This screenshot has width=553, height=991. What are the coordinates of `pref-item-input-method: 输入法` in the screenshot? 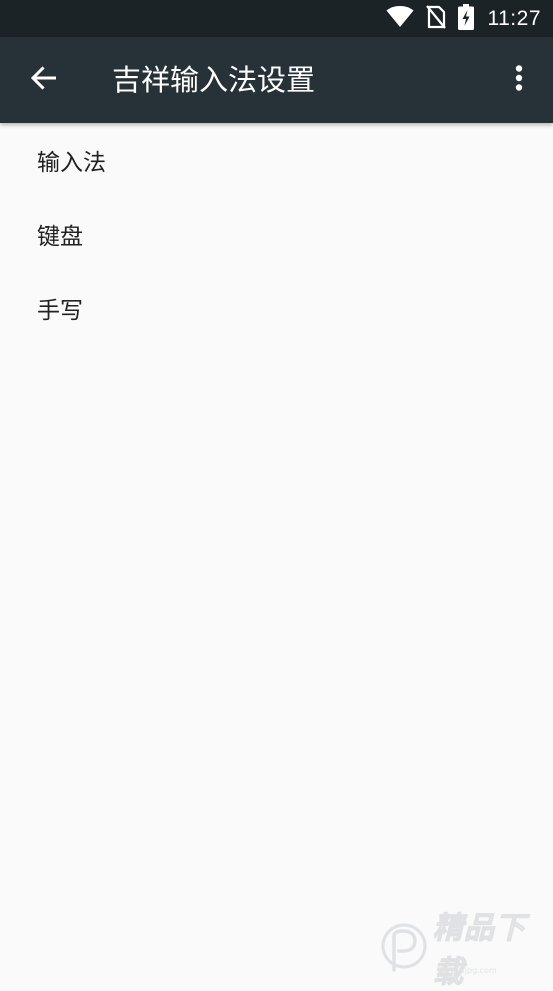 It's located at (276, 160).